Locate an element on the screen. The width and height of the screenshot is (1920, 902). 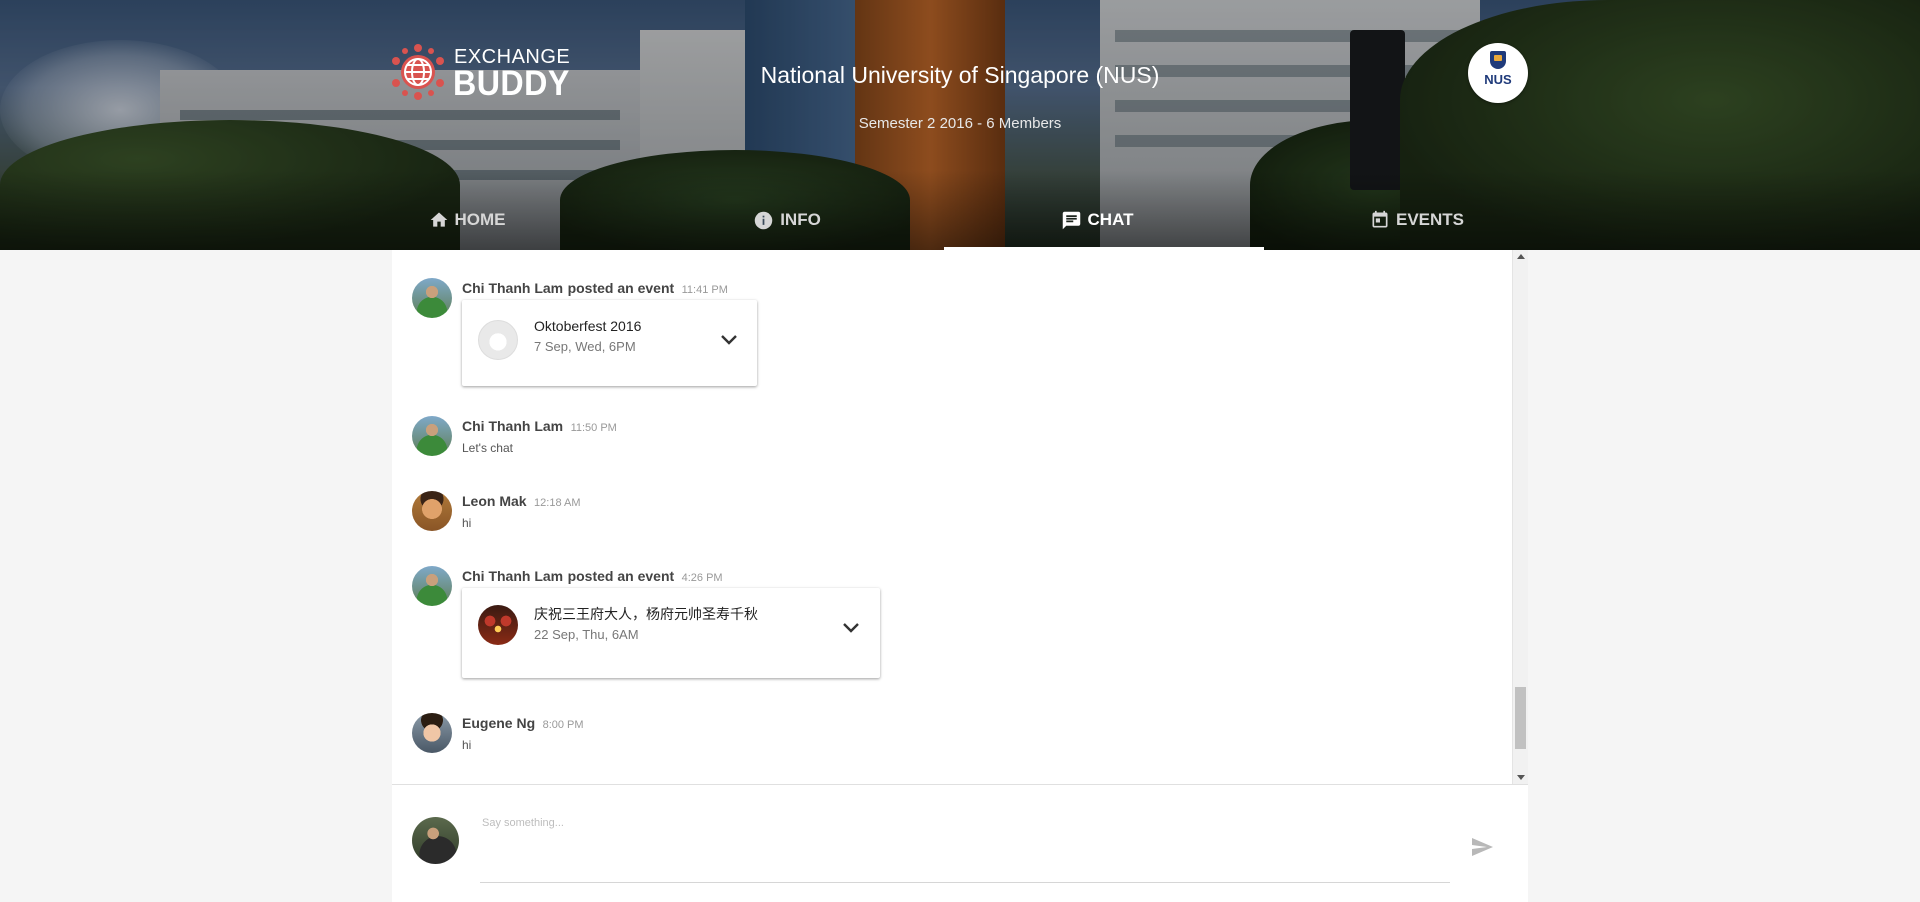
calendar-icon is located at coordinates (1380, 219).